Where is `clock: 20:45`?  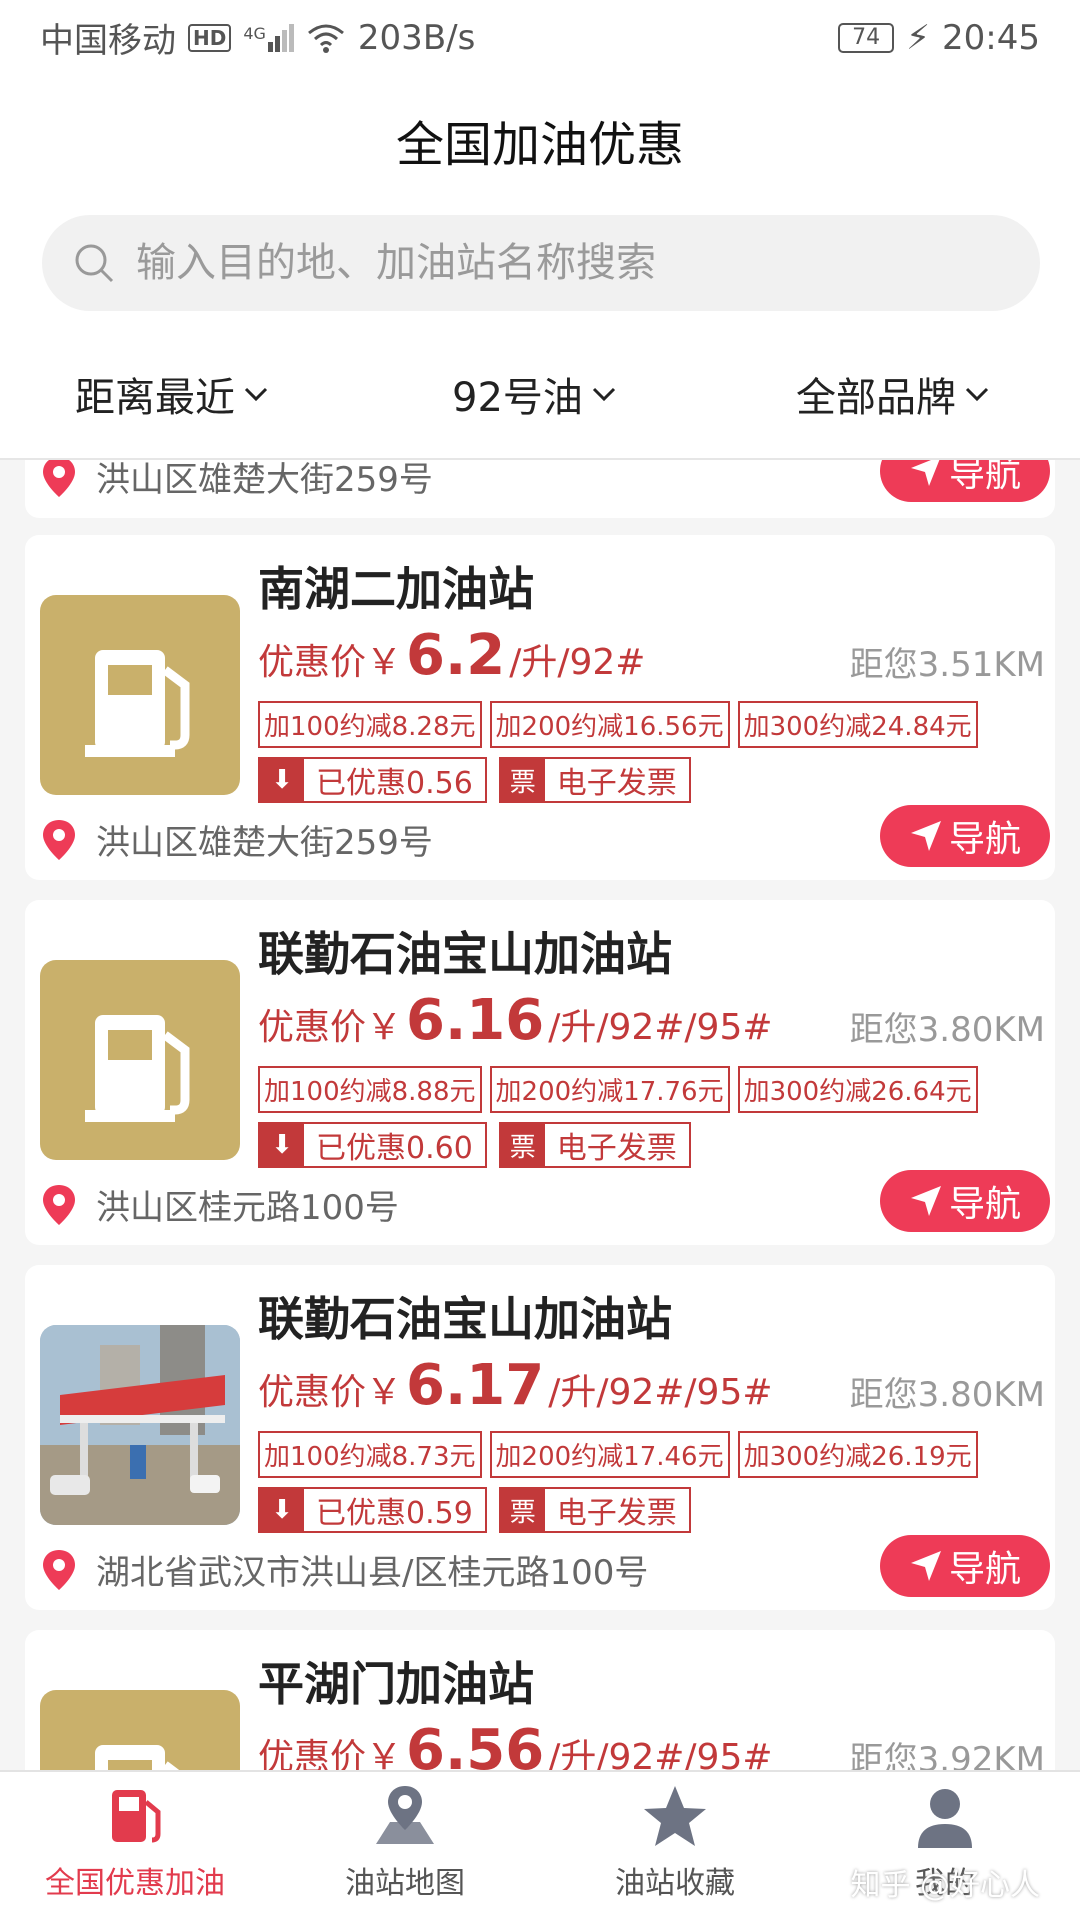 clock: 20:45 is located at coordinates (991, 37).